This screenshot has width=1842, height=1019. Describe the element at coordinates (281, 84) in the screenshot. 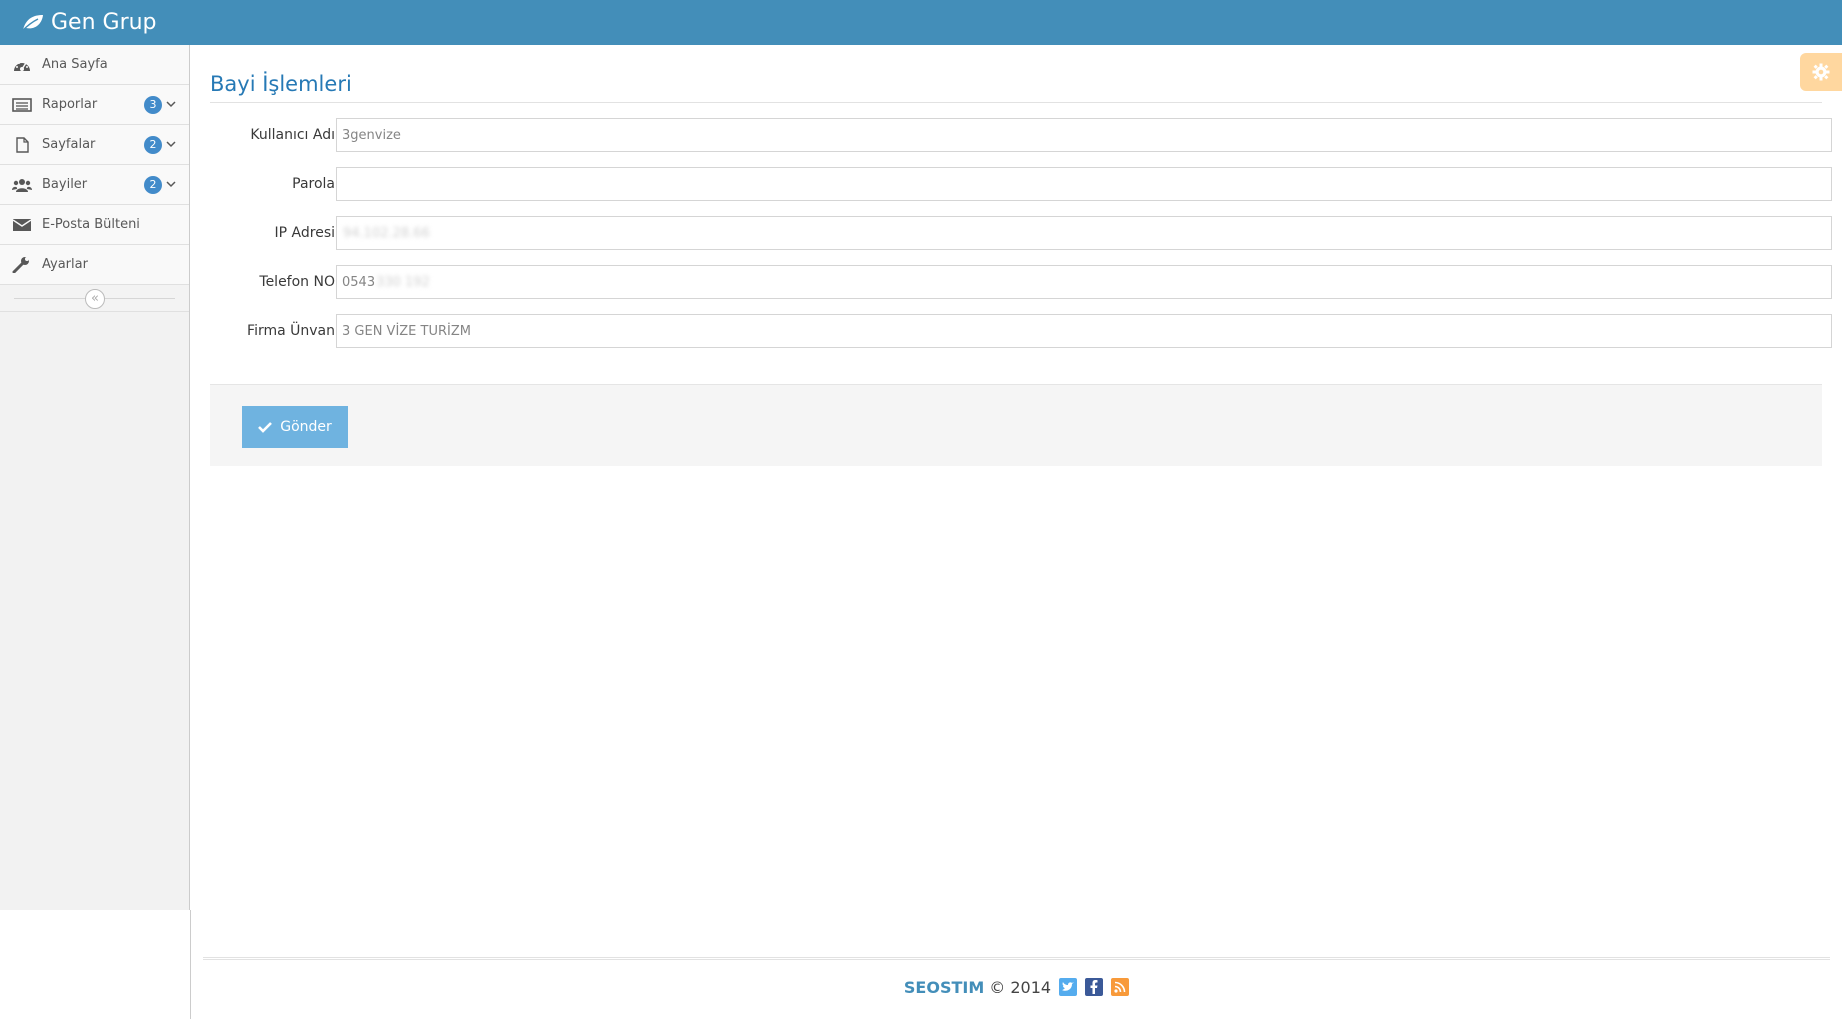

I see `page-title: Bayi İşlemleri` at that location.